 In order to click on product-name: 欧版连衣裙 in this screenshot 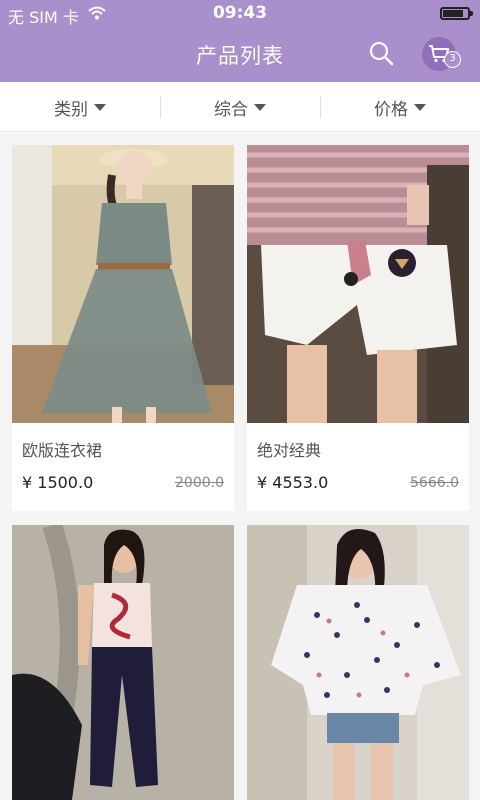, I will do `click(62, 450)`.